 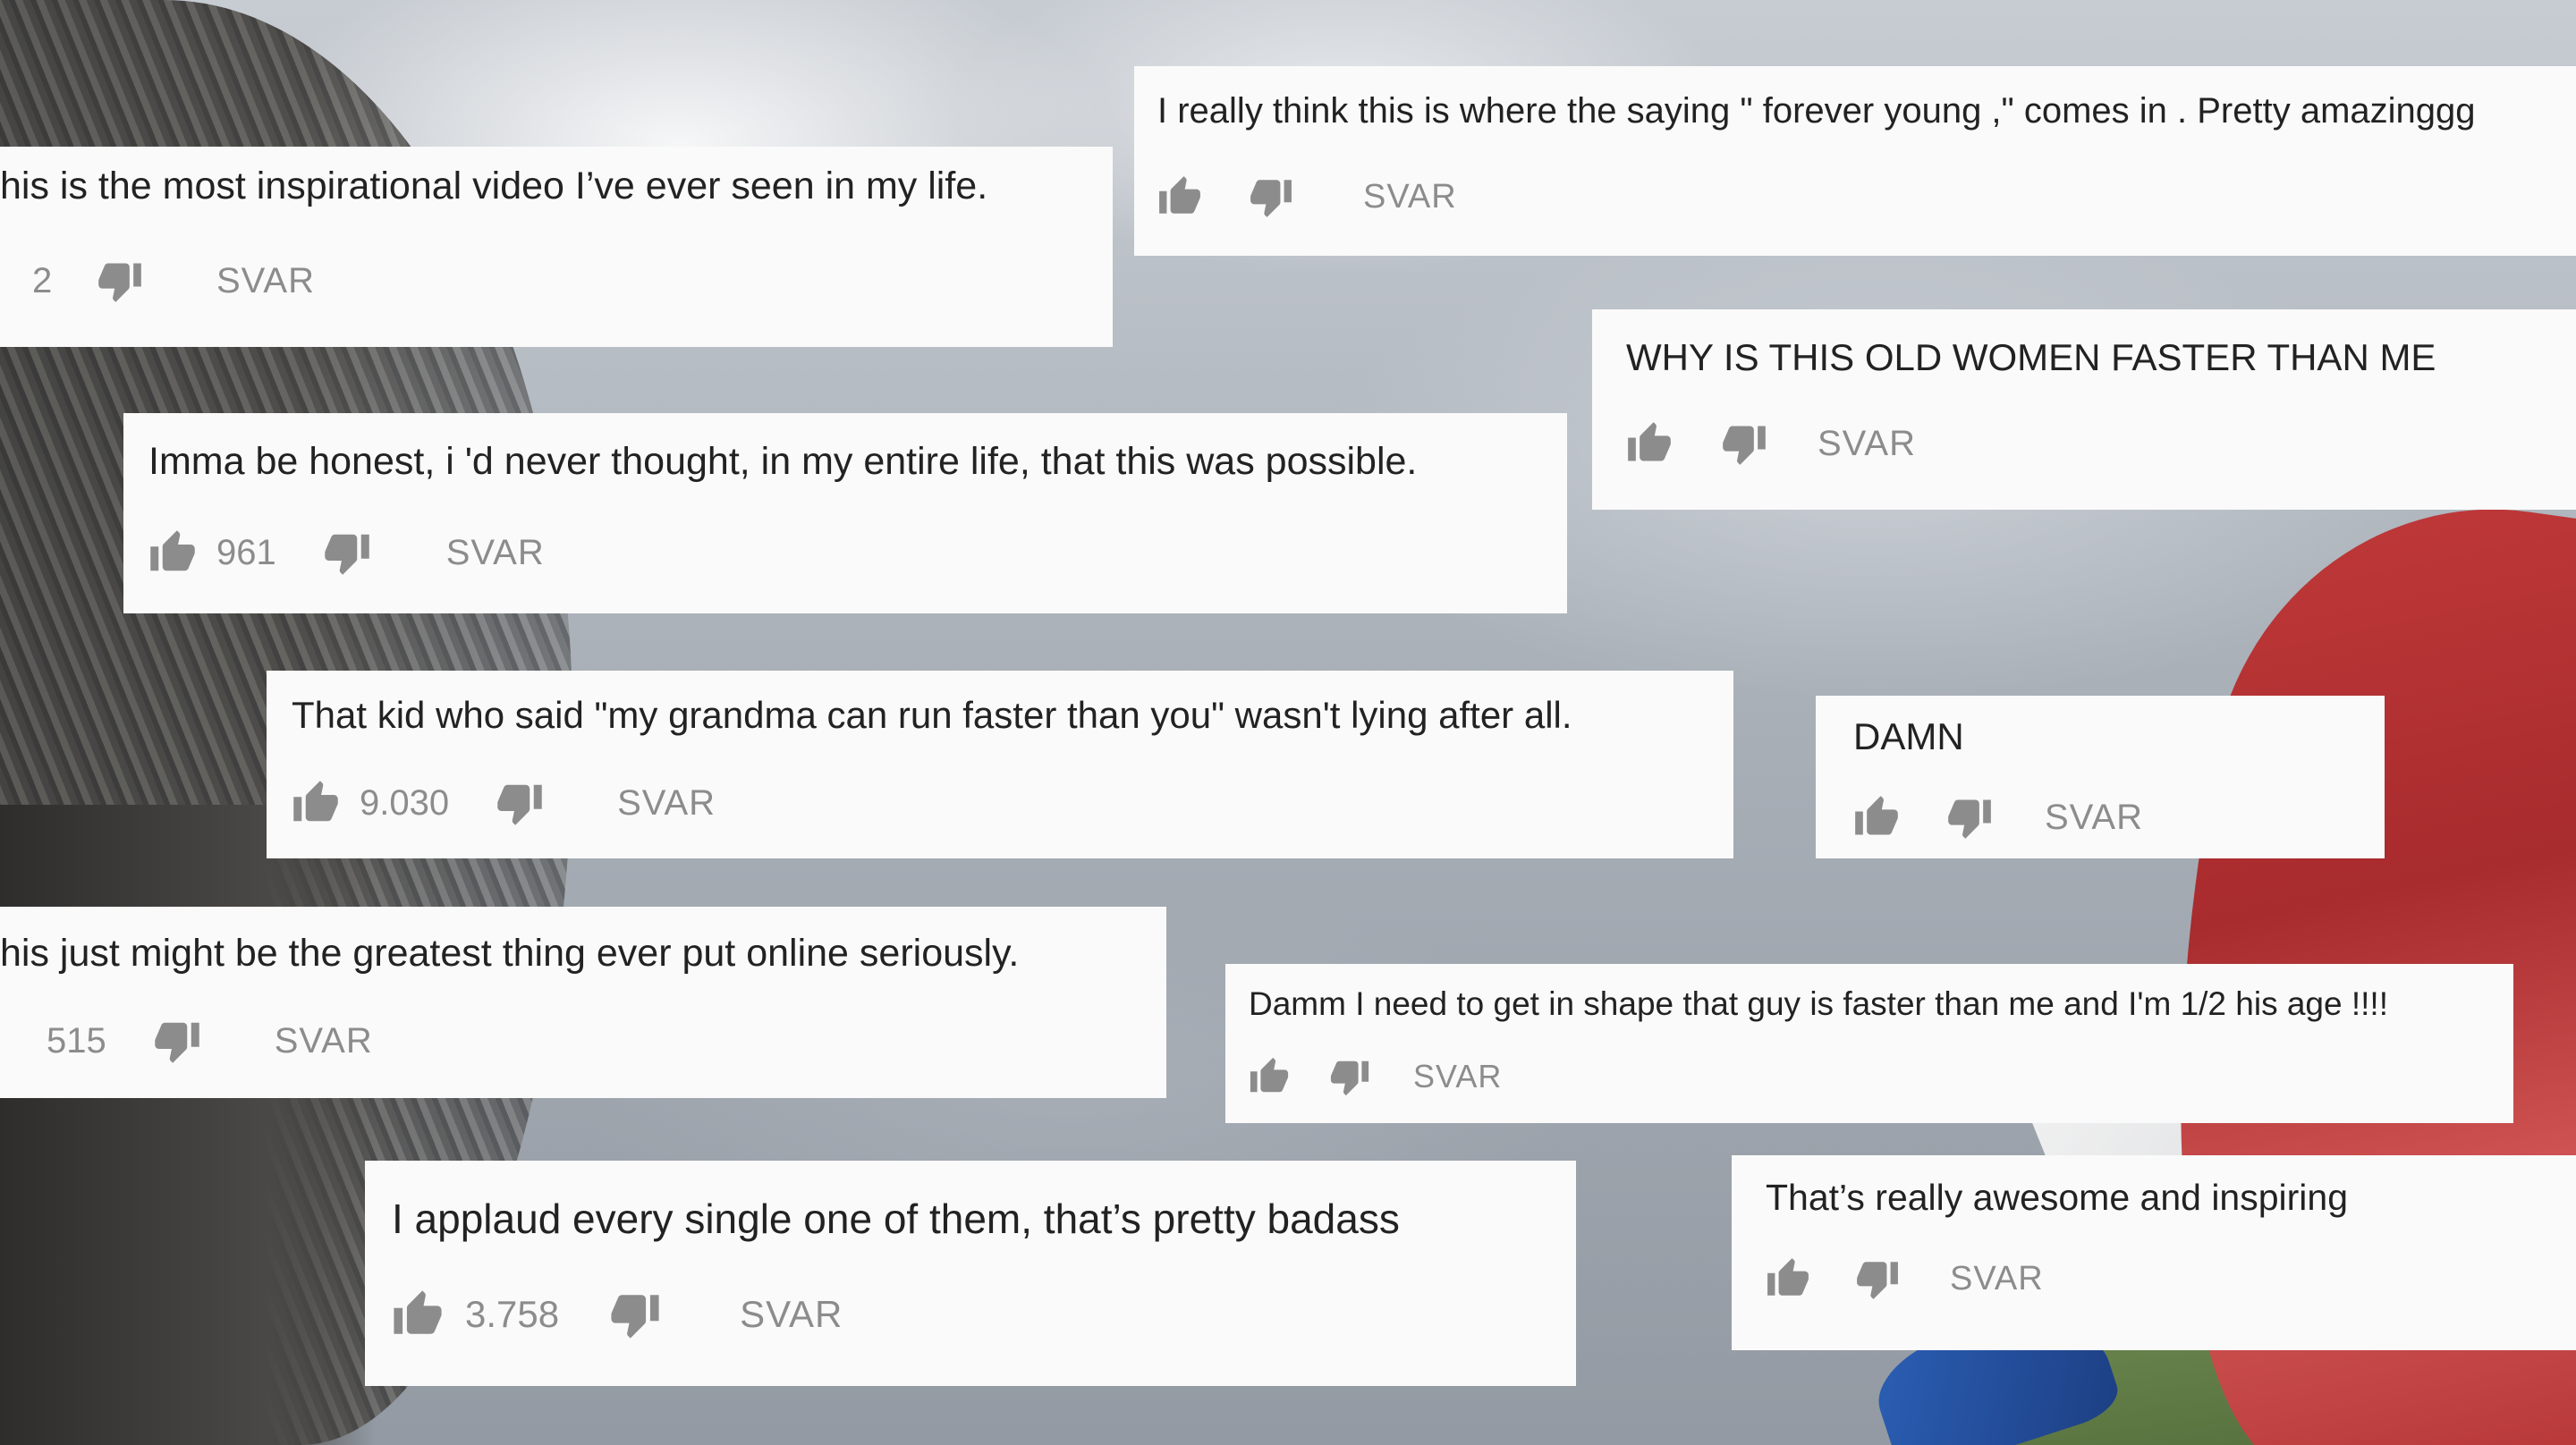 I want to click on hair-shadow, so click(x=188, y=1125).